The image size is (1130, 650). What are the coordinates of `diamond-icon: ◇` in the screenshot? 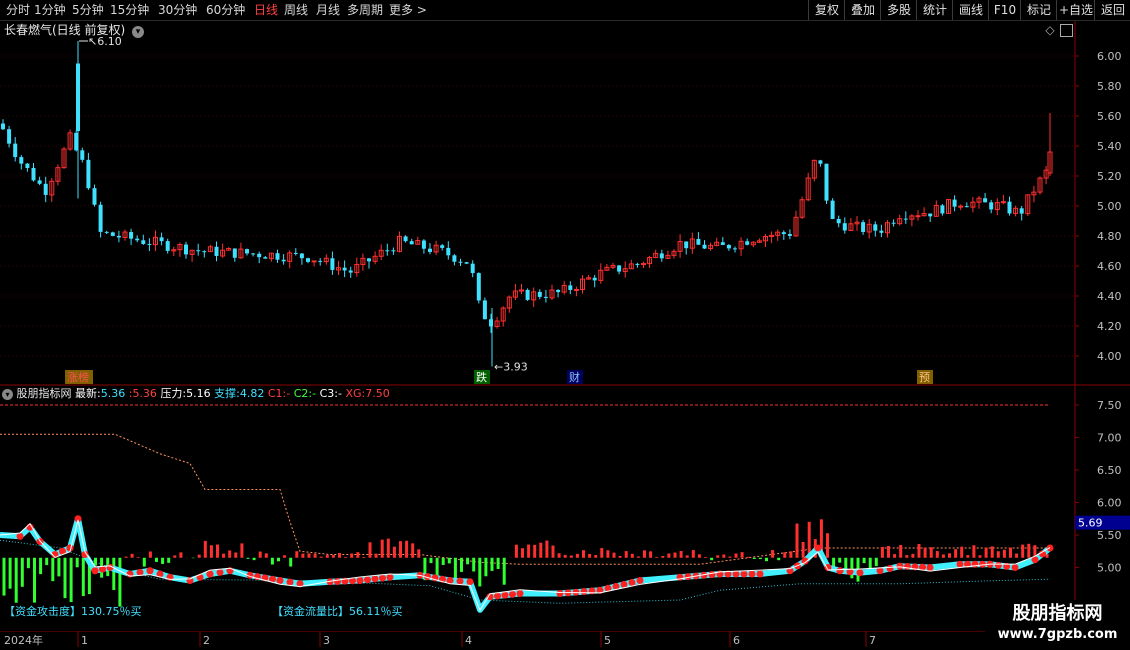 It's located at (1050, 30).